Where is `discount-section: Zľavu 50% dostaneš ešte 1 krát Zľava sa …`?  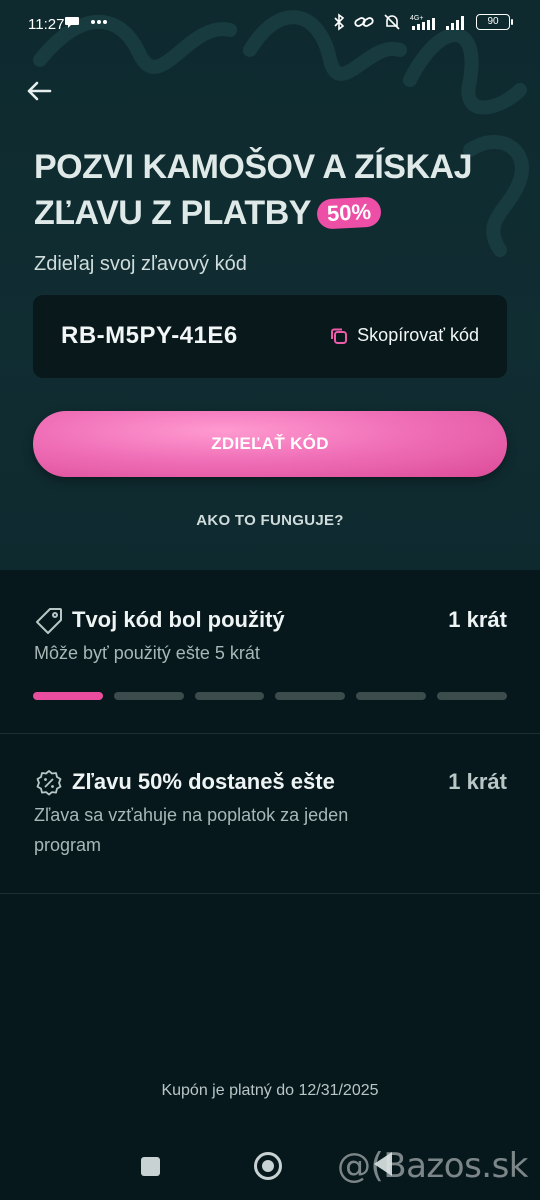
discount-section: Zľavu 50% dostaneš ešte 1 krát Zľava sa … is located at coordinates (270, 814).